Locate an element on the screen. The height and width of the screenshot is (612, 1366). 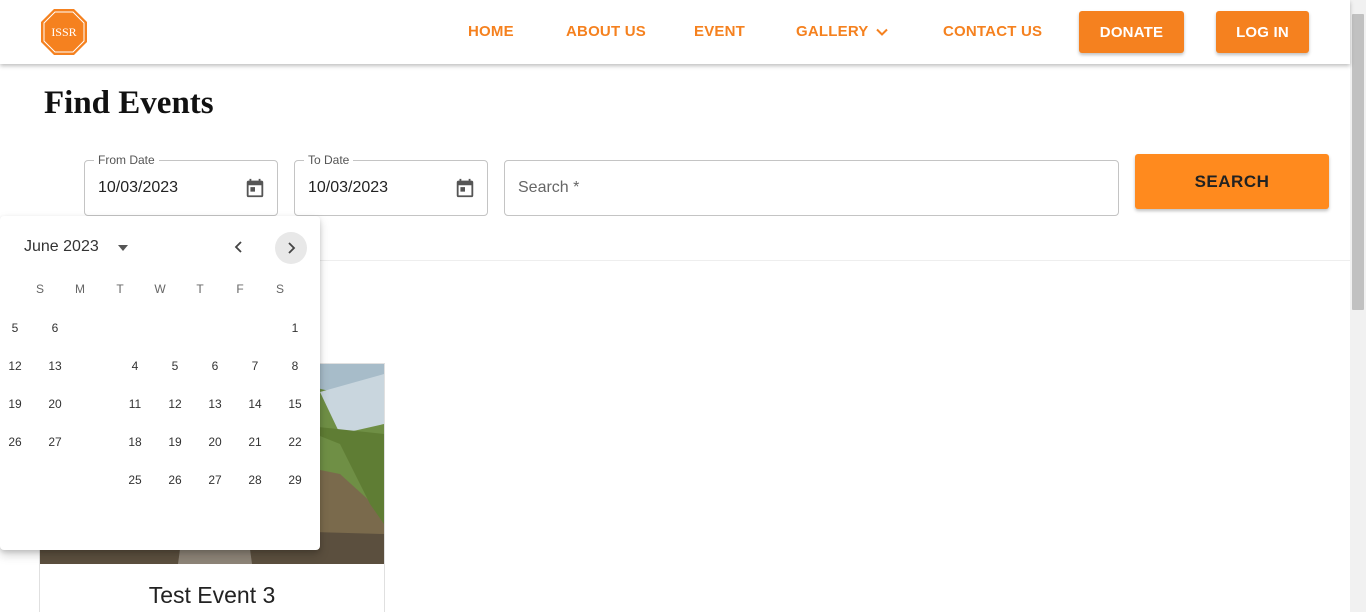
calendar-day: 15 is located at coordinates (295, 404).